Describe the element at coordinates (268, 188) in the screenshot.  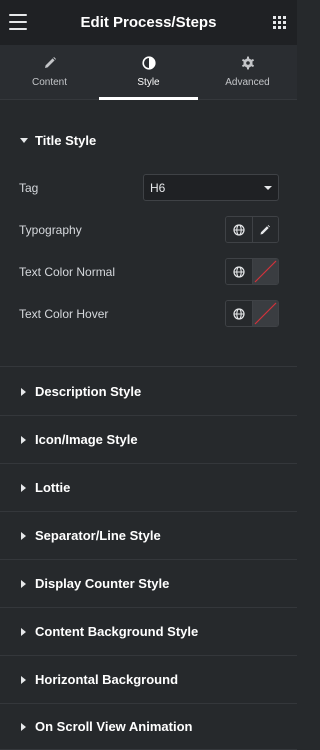
I see `chevron-down-icon` at that location.